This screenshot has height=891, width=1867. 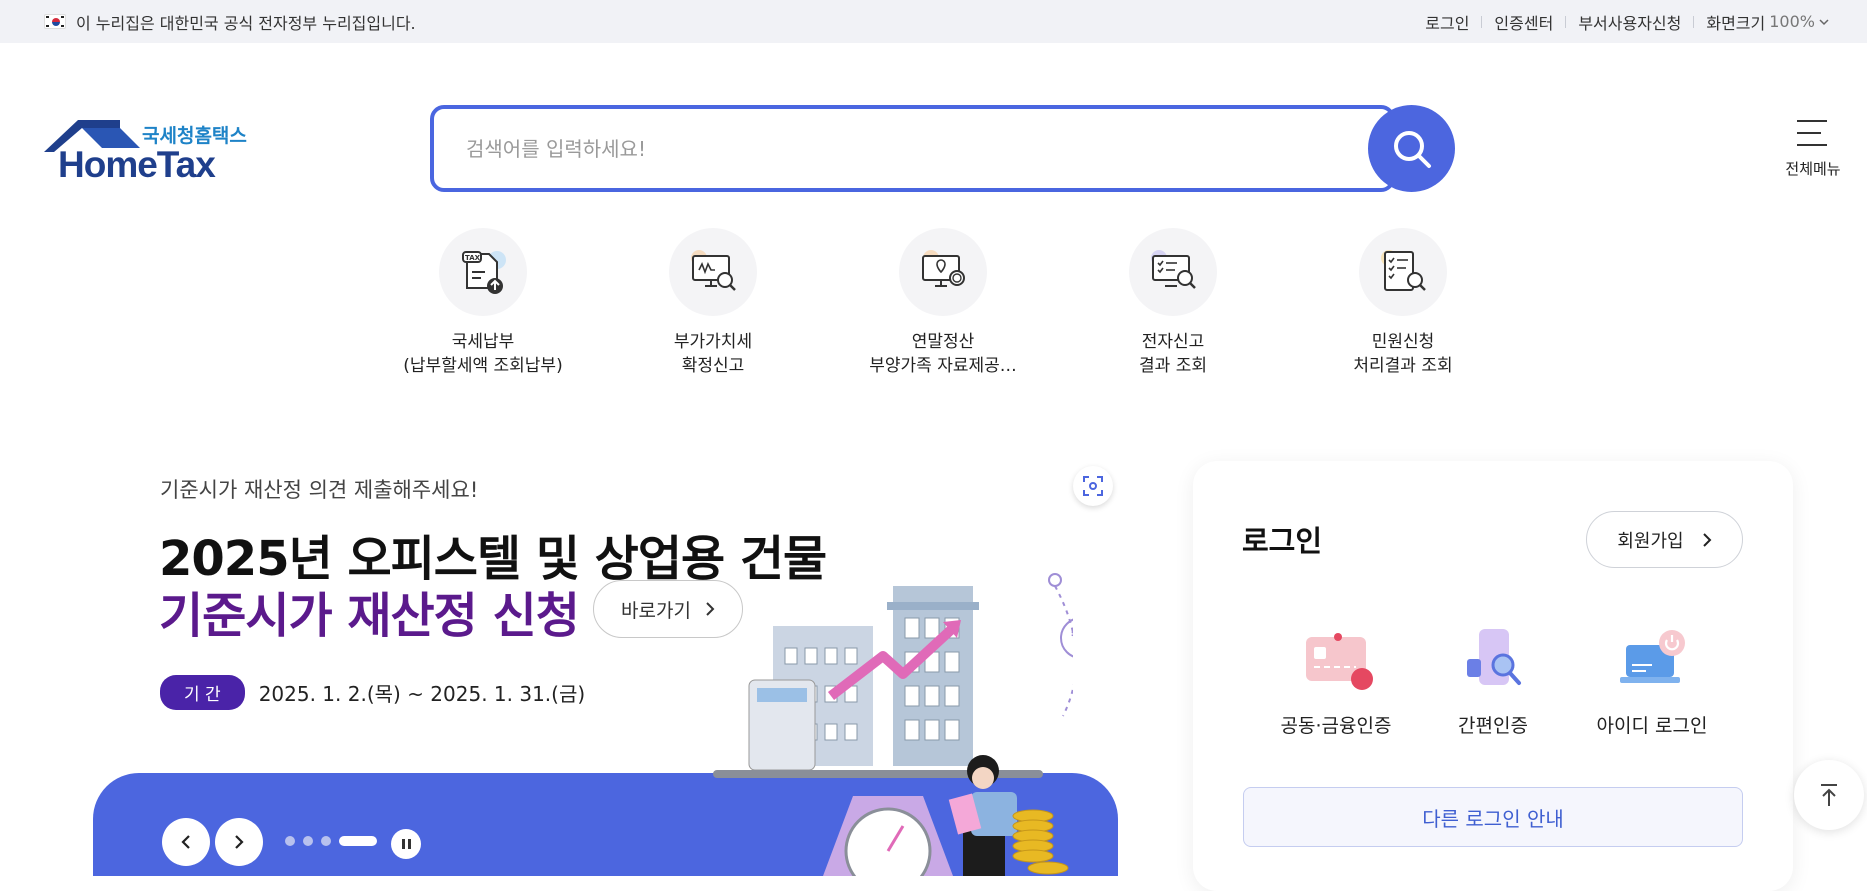 I want to click on banner-headline-accent: 기준시가 재산정 신청, so click(x=369, y=616).